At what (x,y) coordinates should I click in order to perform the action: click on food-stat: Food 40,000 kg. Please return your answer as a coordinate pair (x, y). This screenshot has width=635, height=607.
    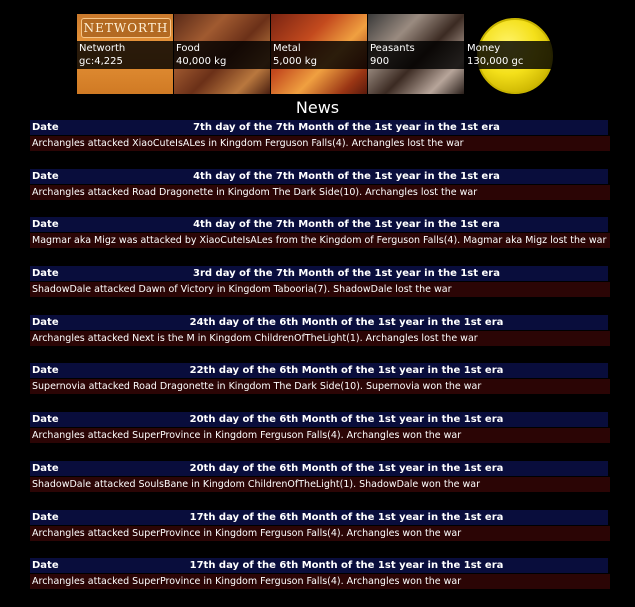
    Looking at the image, I should click on (222, 54).